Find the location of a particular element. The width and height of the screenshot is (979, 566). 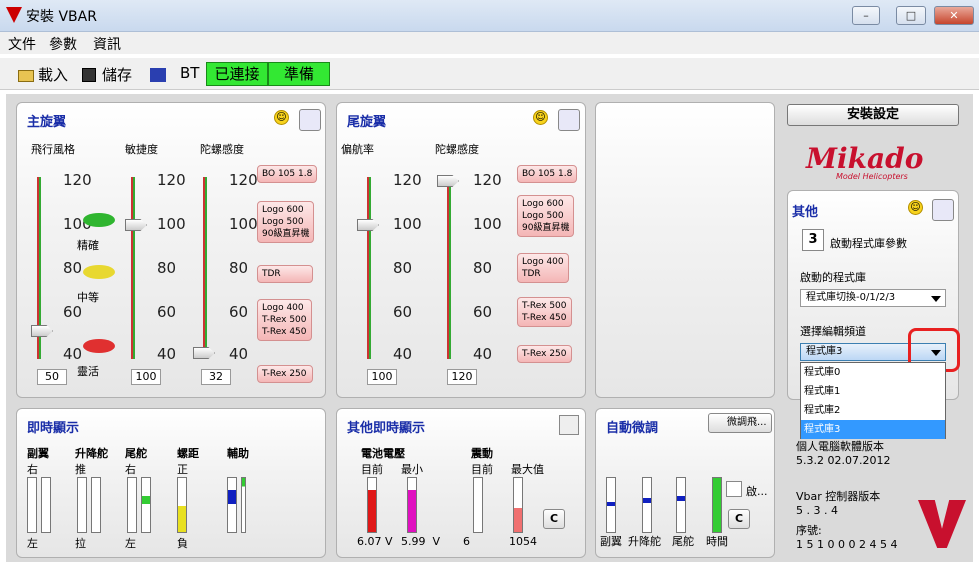

mikado-logo-sub: Model Helicopters is located at coordinates (872, 176).